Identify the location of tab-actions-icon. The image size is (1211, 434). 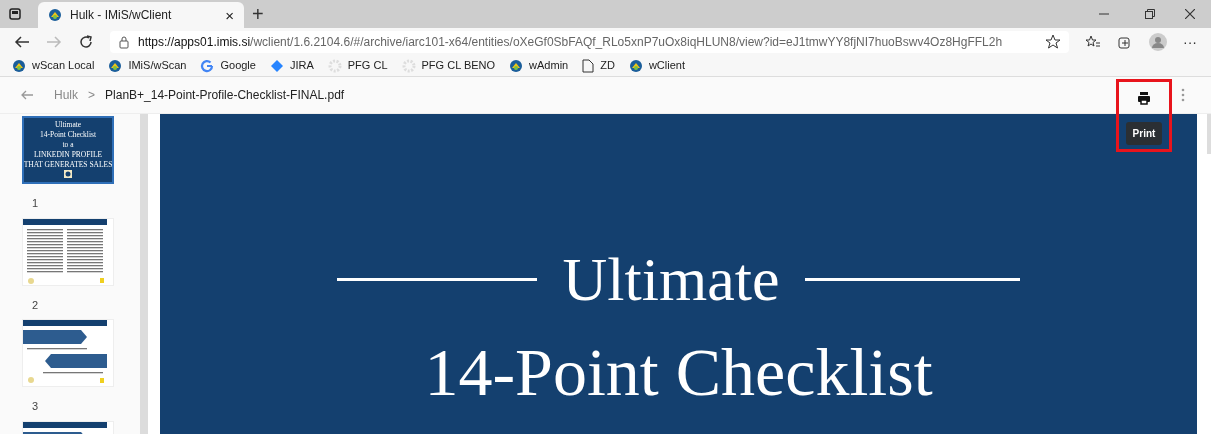
(15, 14).